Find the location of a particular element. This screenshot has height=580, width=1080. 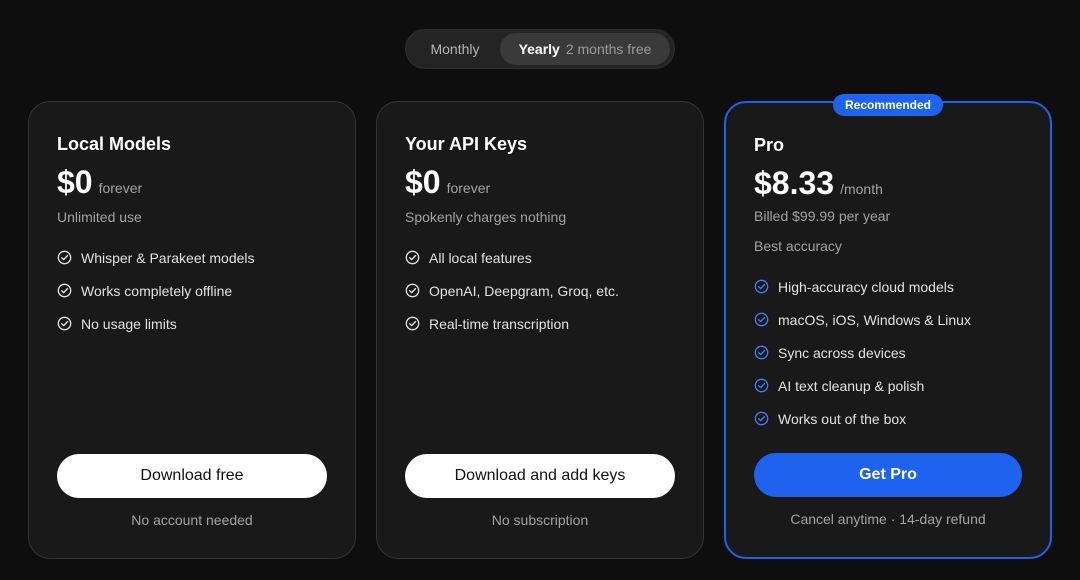

billing-toggle: Monthly Yearly 2 months free is located at coordinates (540, 49).